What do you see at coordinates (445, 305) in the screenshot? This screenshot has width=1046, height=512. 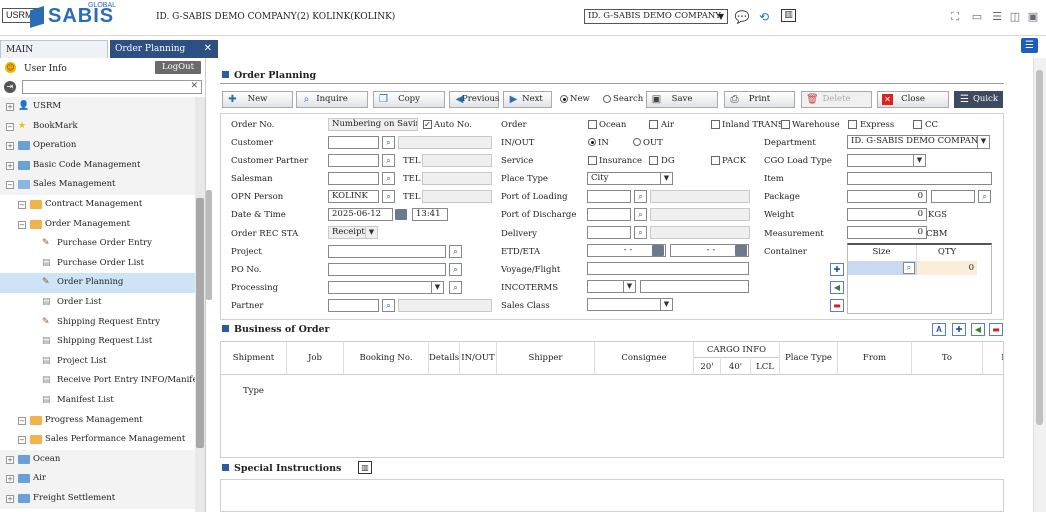 I see `partner-name-input` at bounding box center [445, 305].